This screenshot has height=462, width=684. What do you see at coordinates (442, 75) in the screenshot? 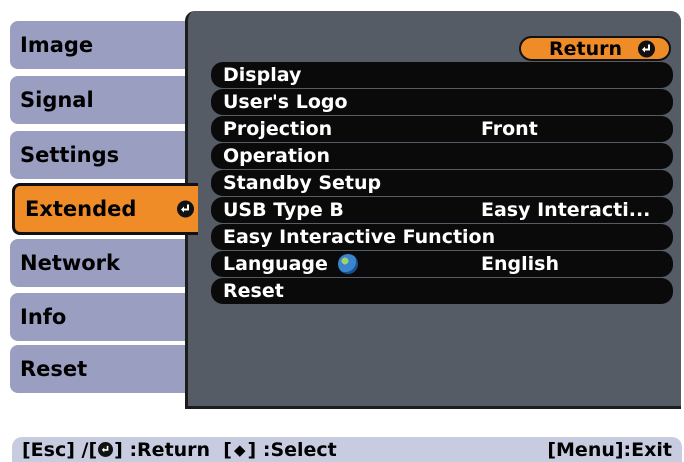
I see `menu-item-display: Display` at bounding box center [442, 75].